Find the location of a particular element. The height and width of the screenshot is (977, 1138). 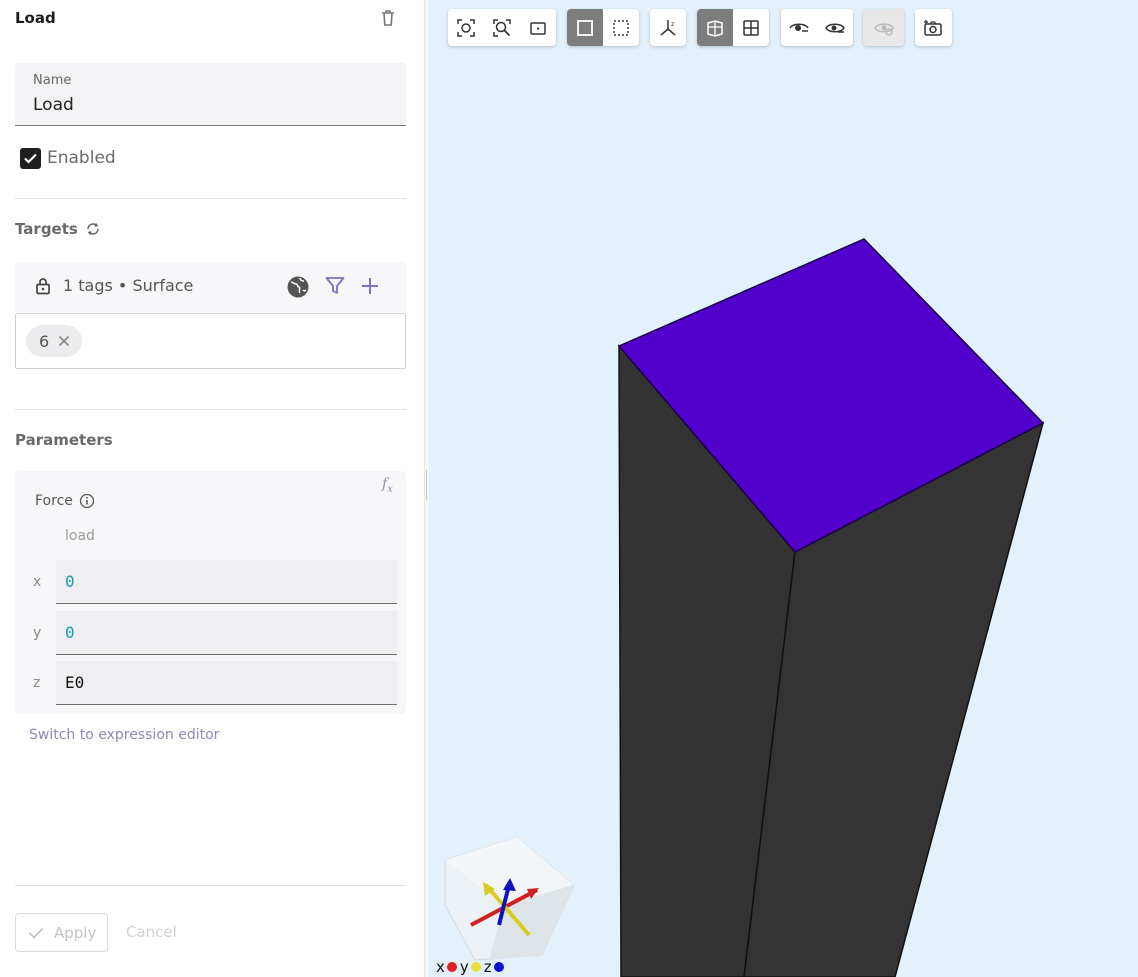

toolbar-show-all-group is located at coordinates (883, 27).